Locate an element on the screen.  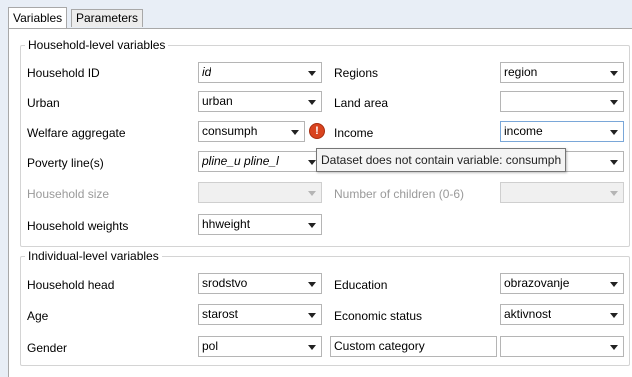
individual-group-title: Individual-level variables is located at coordinates (93, 256).